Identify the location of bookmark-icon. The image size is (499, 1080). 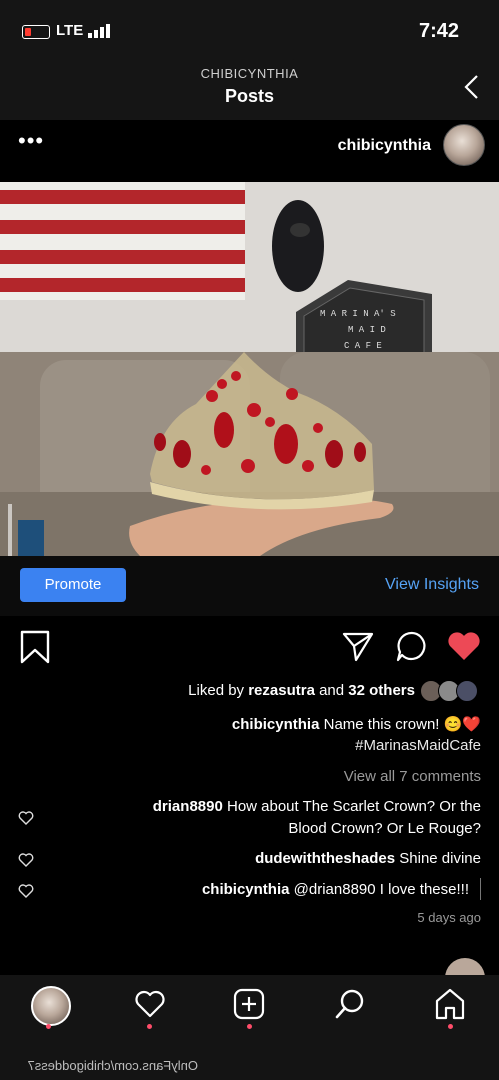
(35, 647).